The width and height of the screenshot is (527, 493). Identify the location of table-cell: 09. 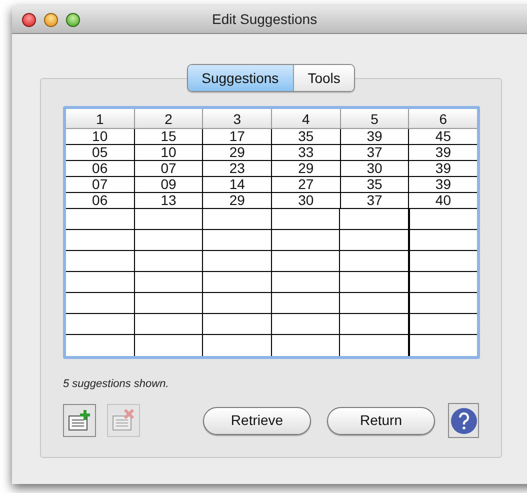
(169, 184).